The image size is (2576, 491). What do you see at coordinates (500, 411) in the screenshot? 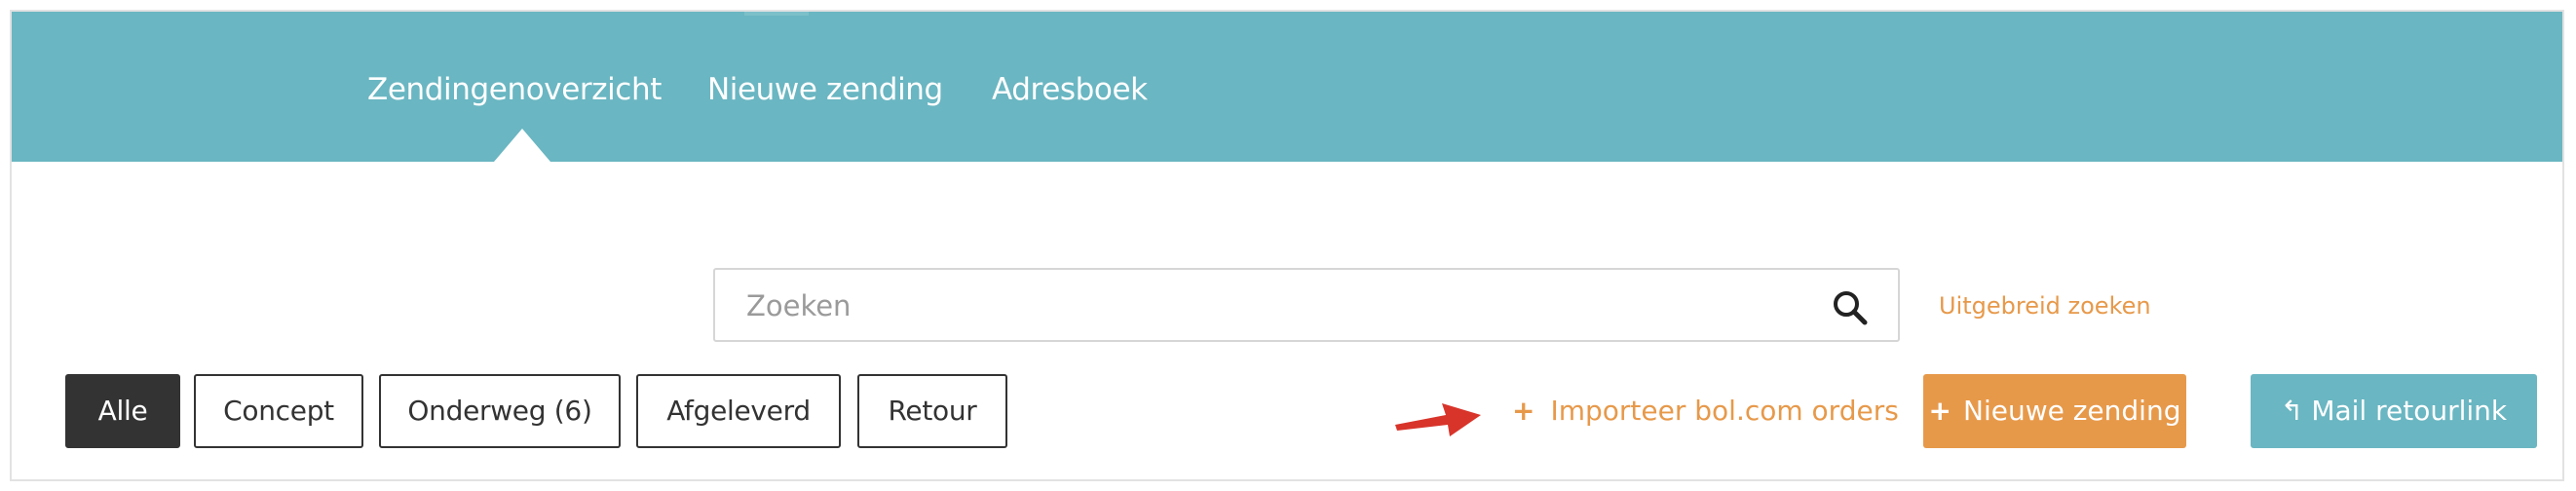
I see `filter-onderweg-button: Onderweg (6)` at bounding box center [500, 411].